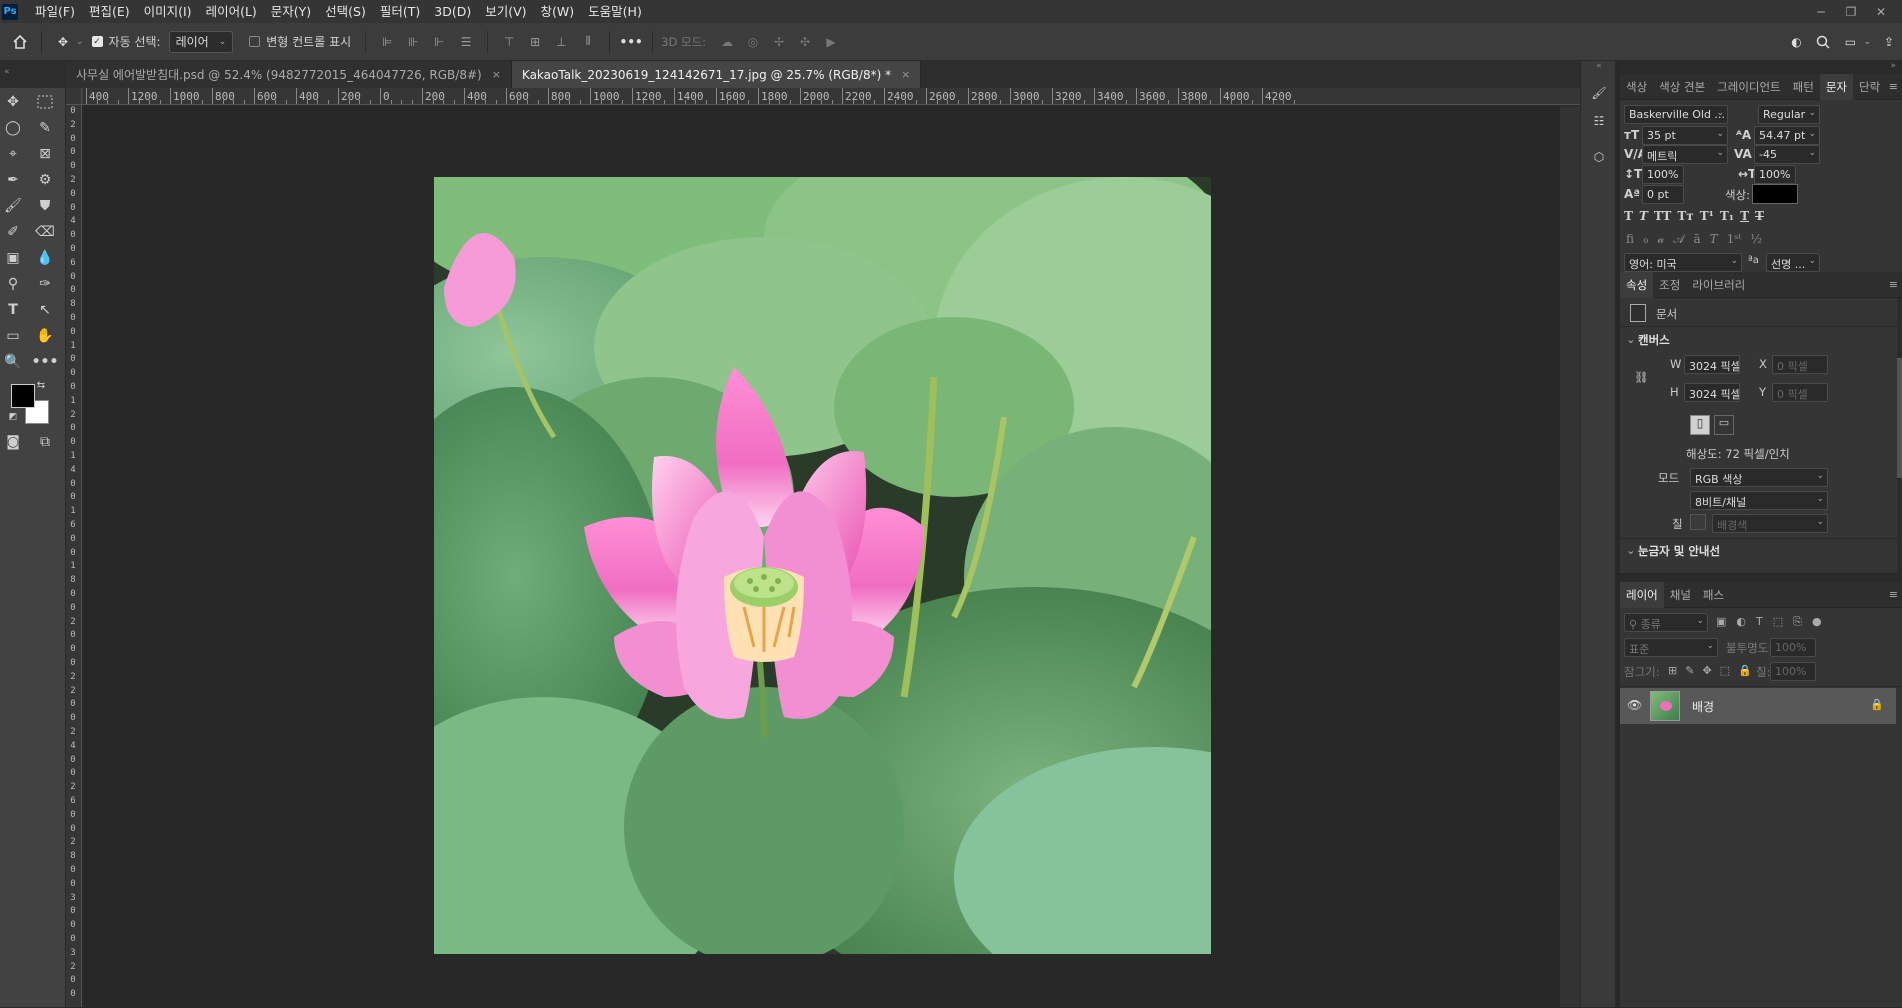  I want to click on move-tool-icon: ✥, so click(13, 102).